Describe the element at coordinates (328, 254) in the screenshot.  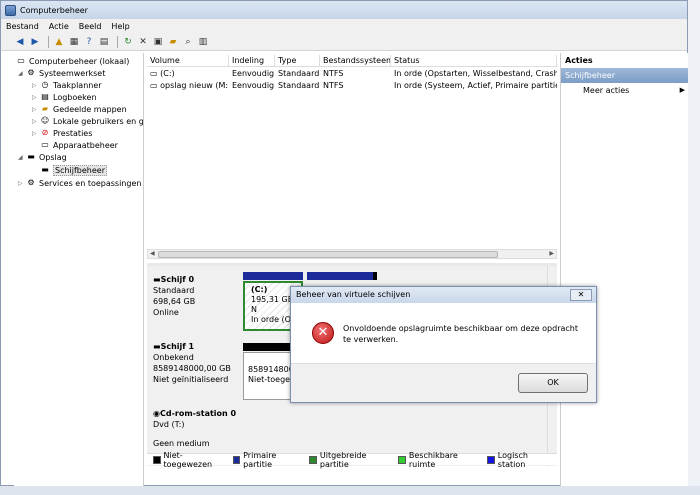
I see `scroll-thumb` at that location.